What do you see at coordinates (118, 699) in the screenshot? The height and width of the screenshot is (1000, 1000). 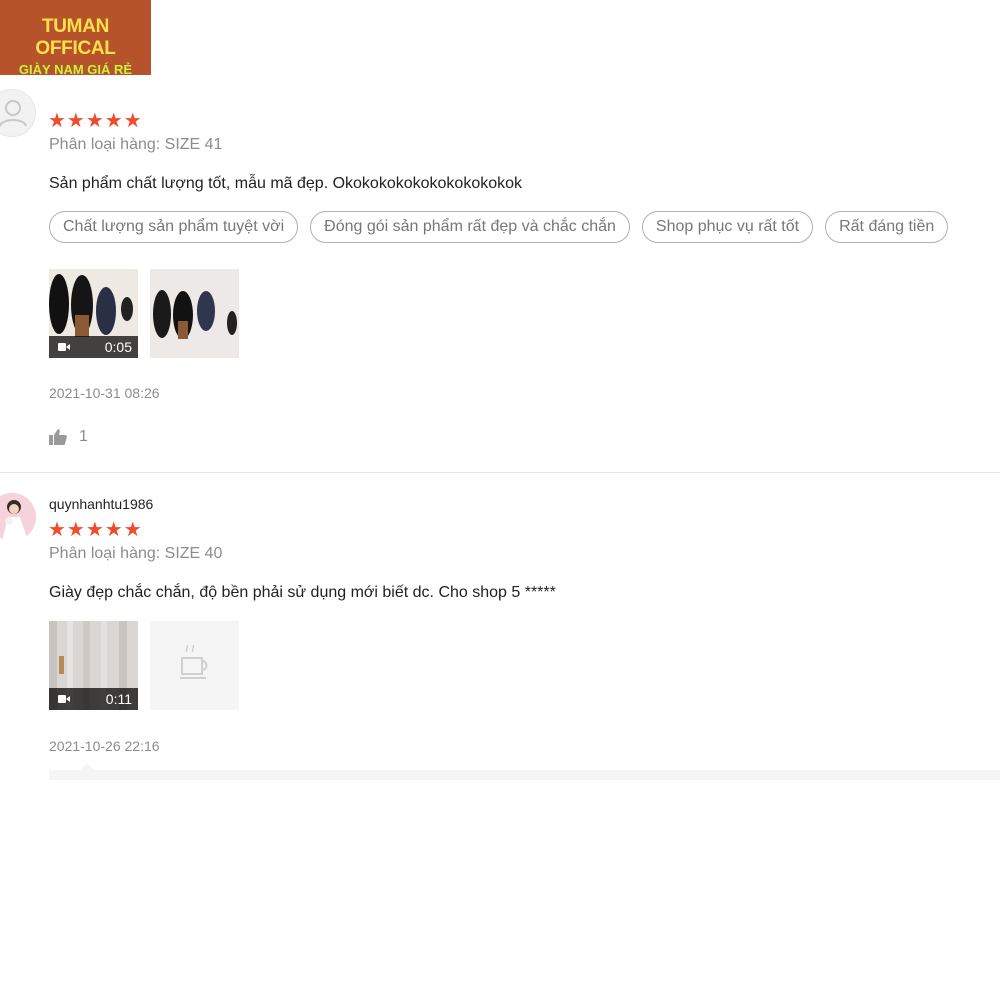 I see `video-duration: 0:11` at bounding box center [118, 699].